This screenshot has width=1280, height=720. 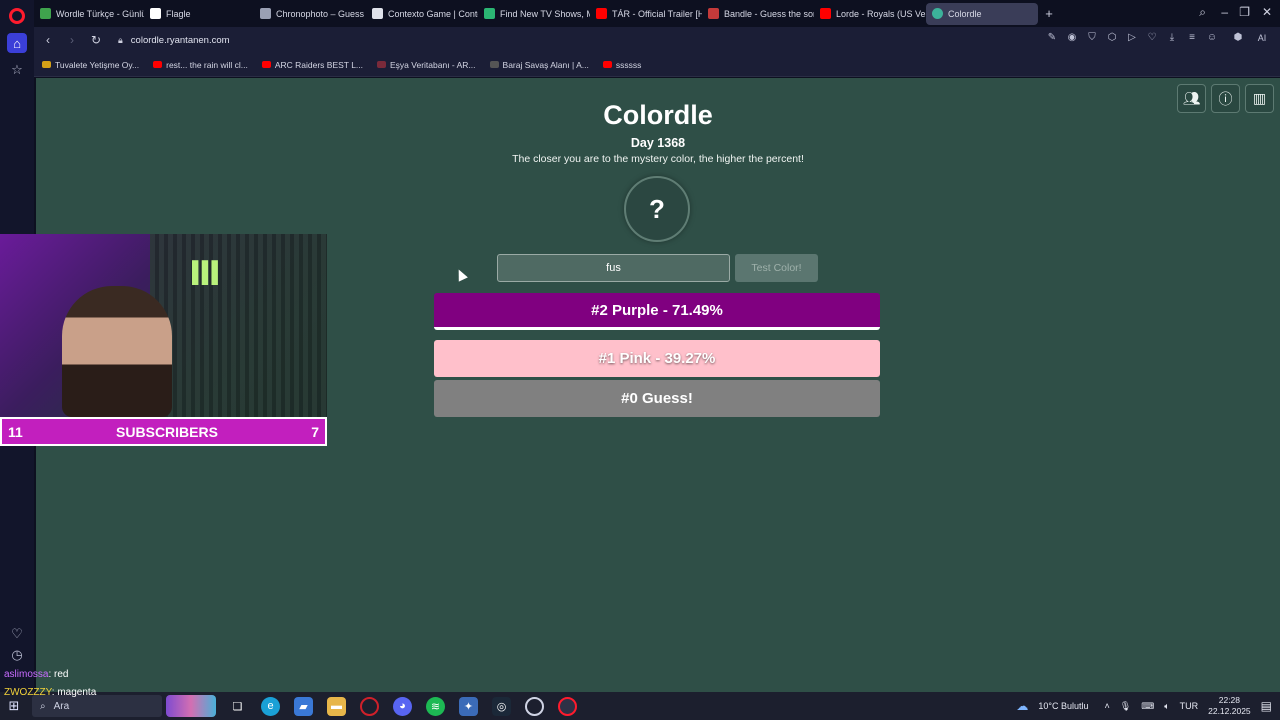 I want to click on tab-tar-trailer: TÁR - Official Trailer [HD], so click(x=646, y=14).